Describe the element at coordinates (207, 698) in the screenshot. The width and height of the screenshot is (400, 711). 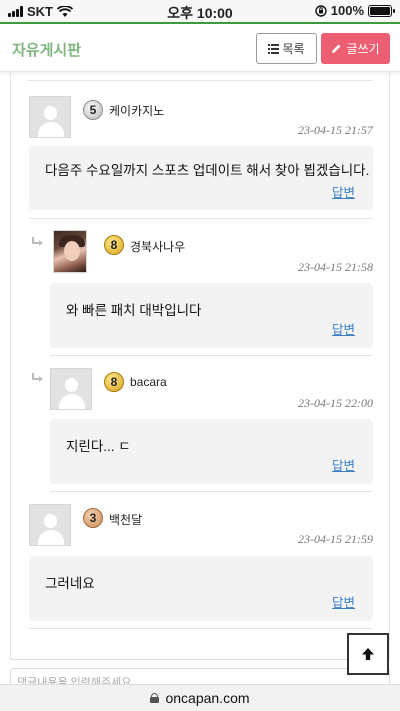
I see `url-domain: oncapan.com` at that location.